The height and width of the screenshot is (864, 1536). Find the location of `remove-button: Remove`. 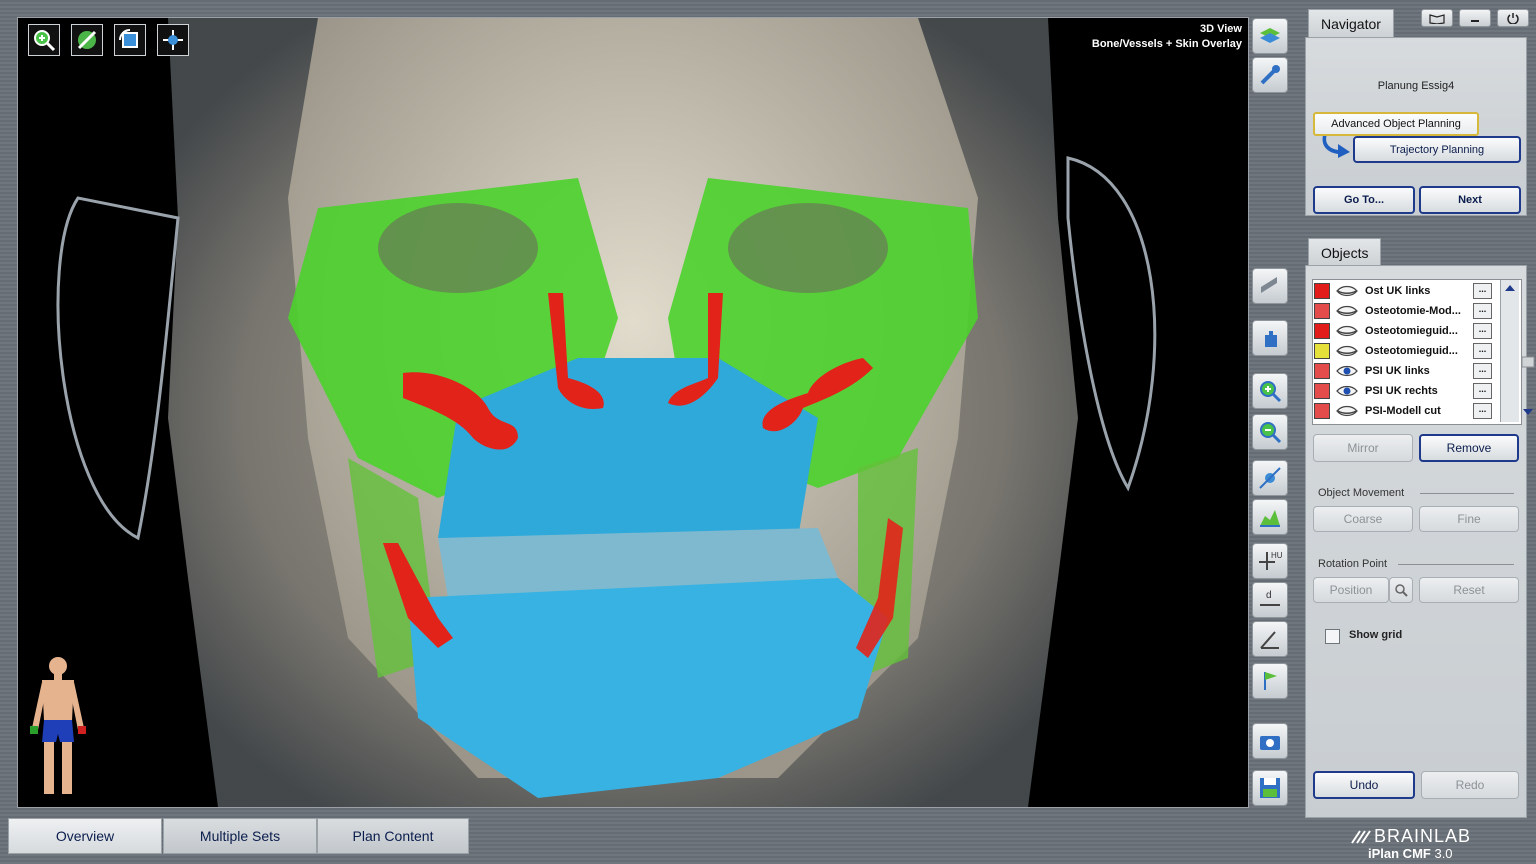

remove-button: Remove is located at coordinates (1469, 448).